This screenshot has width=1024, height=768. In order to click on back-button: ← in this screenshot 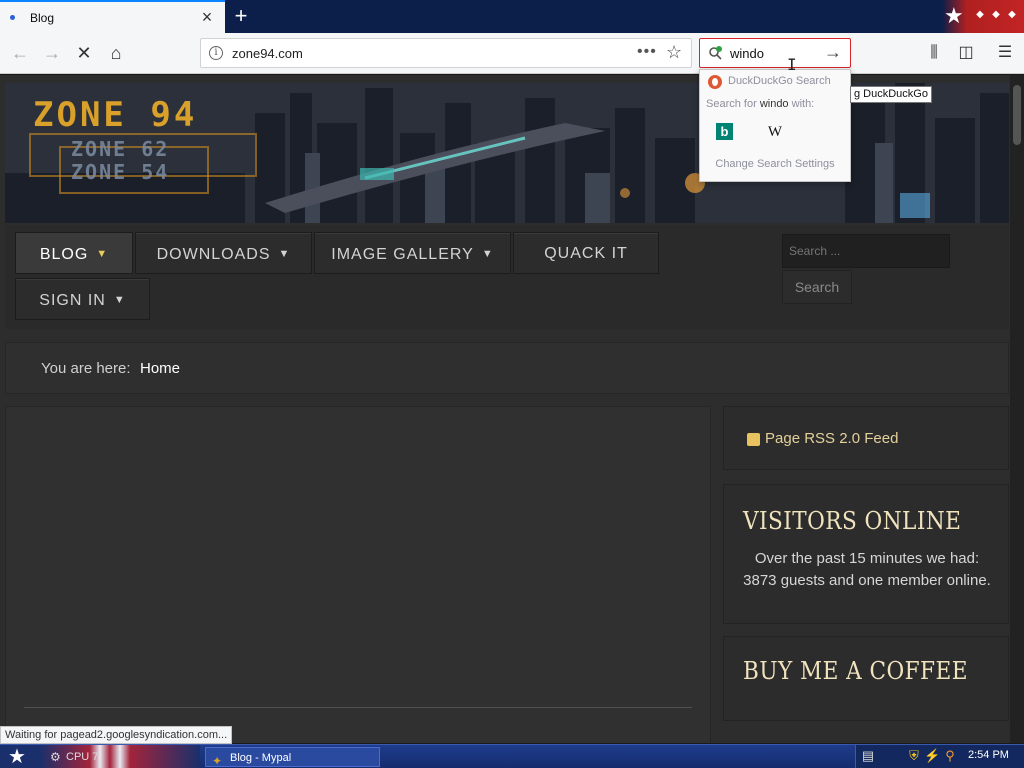, I will do `click(20, 53)`.